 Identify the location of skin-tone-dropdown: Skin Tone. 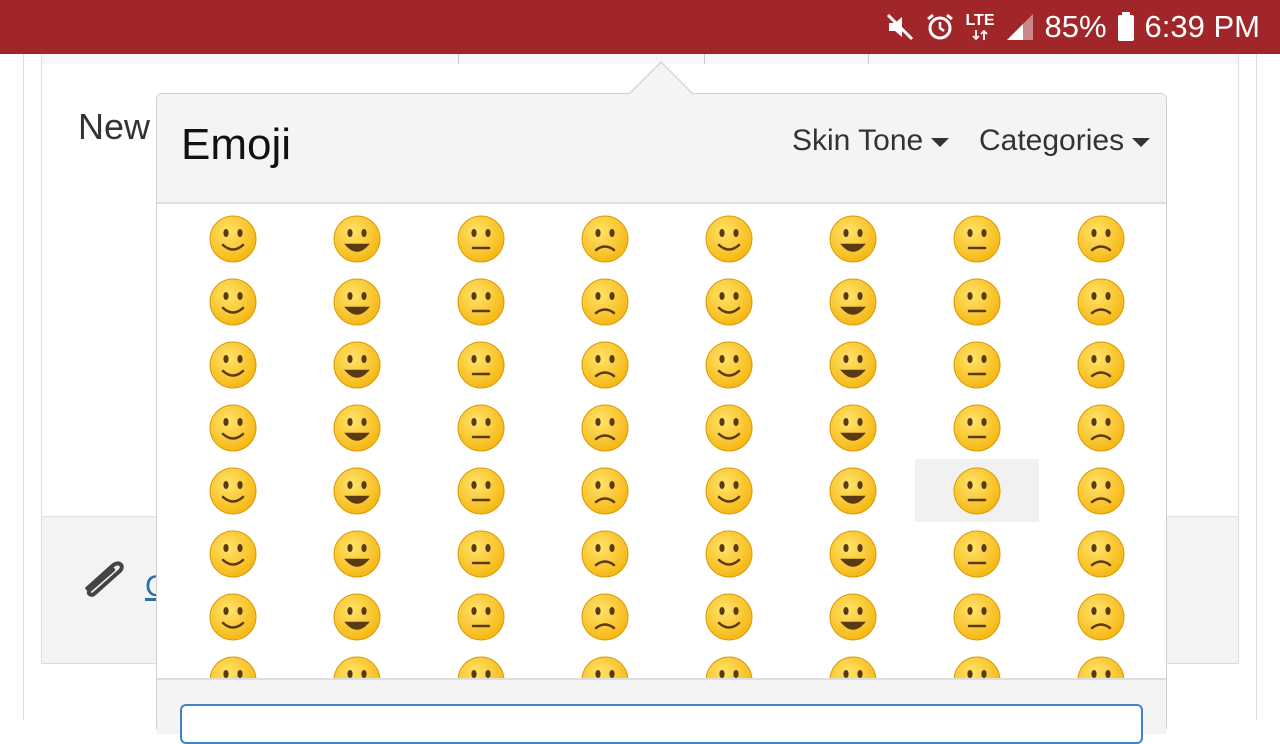
(871, 141).